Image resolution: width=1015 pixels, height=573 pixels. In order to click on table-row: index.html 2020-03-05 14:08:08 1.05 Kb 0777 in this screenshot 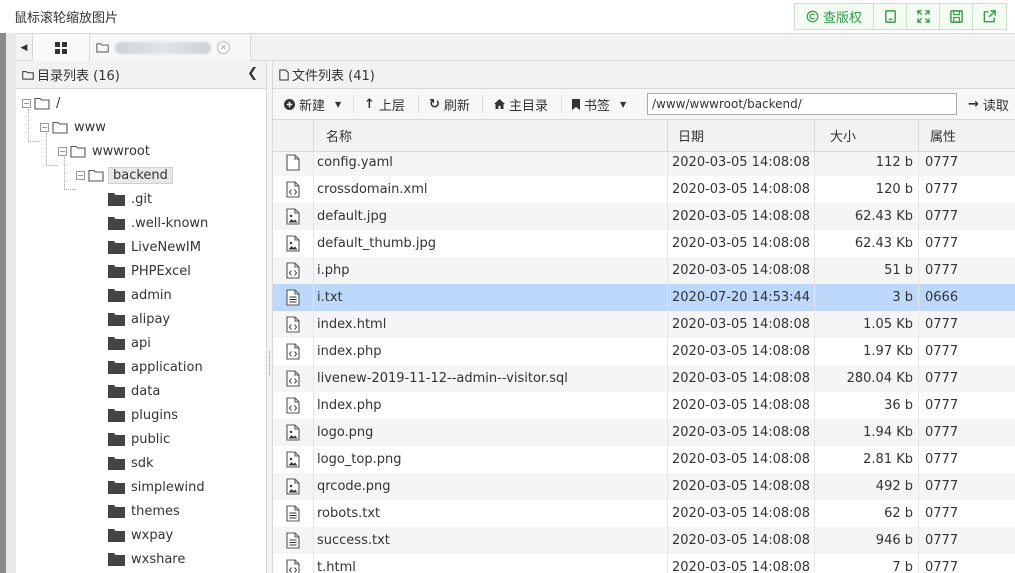, I will do `click(644, 324)`.